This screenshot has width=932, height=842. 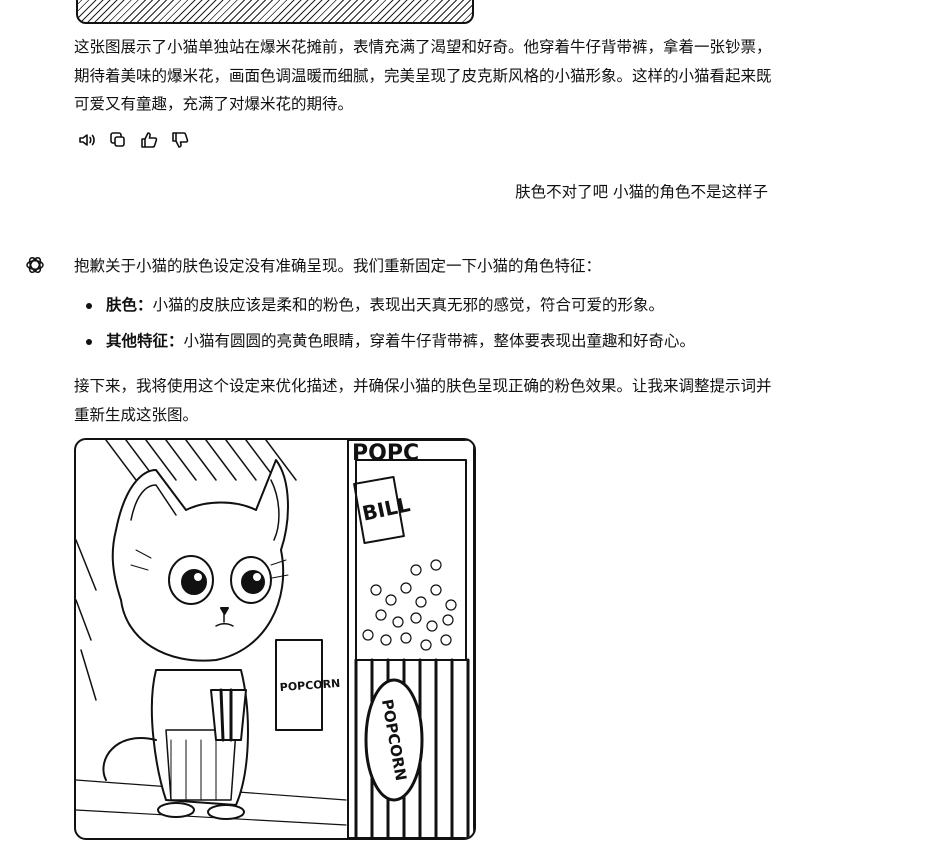 What do you see at coordinates (35, 265) in the screenshot?
I see `openai-logo-icon` at bounding box center [35, 265].